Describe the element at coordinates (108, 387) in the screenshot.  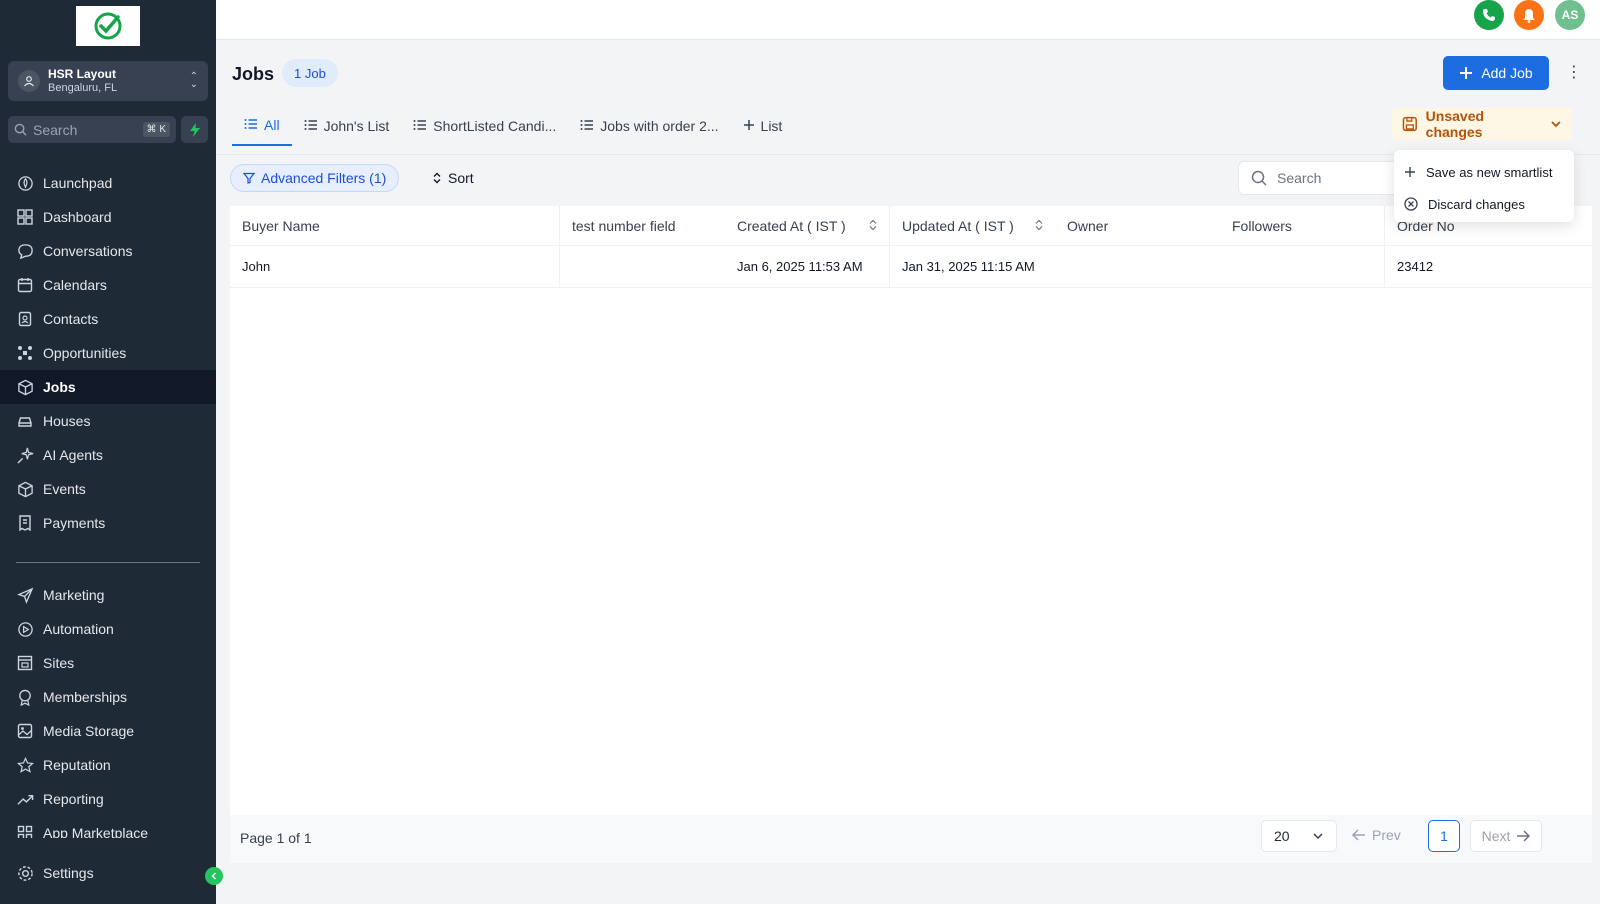
I see `sidebar-item-jobs: Jobs` at that location.